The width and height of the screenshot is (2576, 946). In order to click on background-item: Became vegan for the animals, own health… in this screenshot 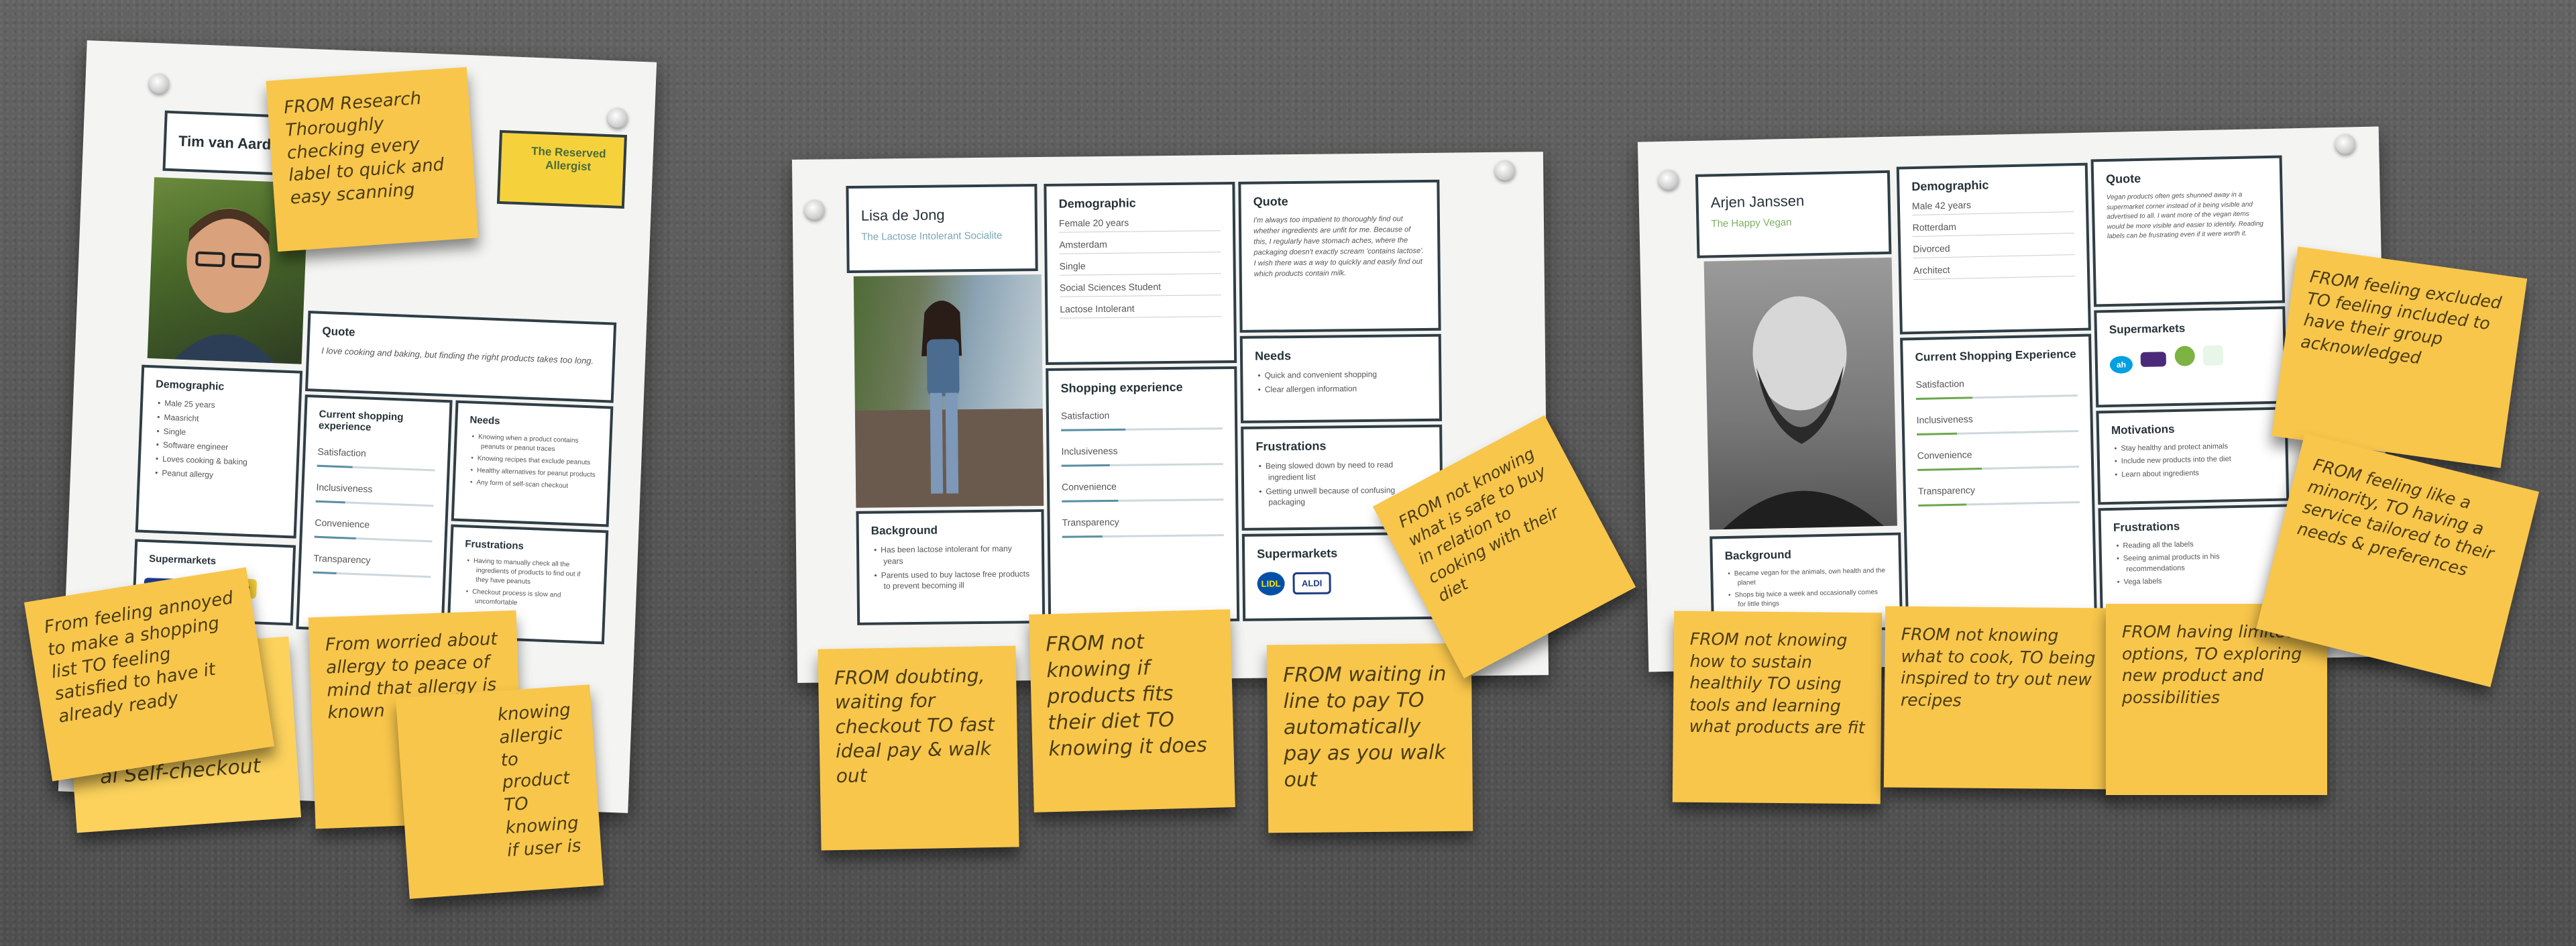, I will do `click(1810, 577)`.